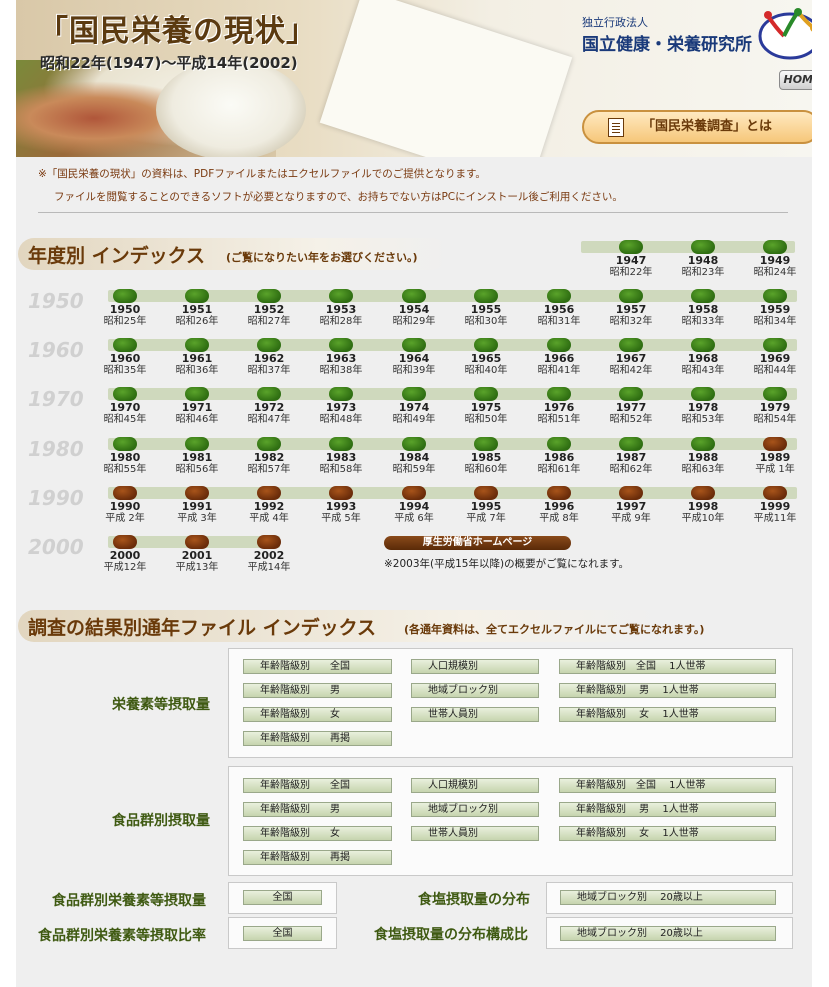 The width and height of the screenshot is (829, 987). Describe the element at coordinates (475, 690) in the screenshot. I see `nutrient-col2-button-1: 地域ブロック別` at that location.